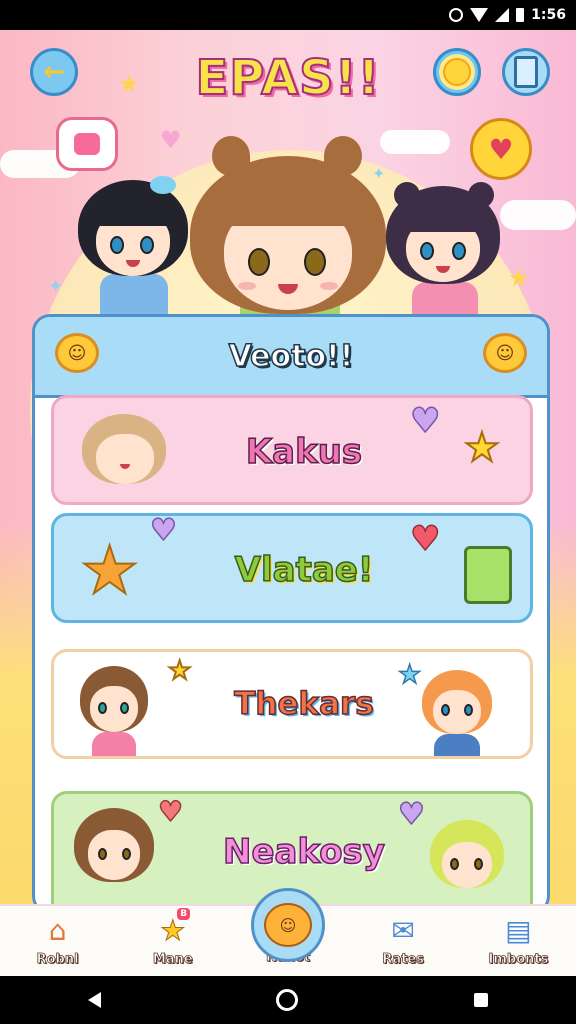 Image resolution: width=576 pixels, height=1024 pixels. I want to click on message-icon, so click(87, 144).